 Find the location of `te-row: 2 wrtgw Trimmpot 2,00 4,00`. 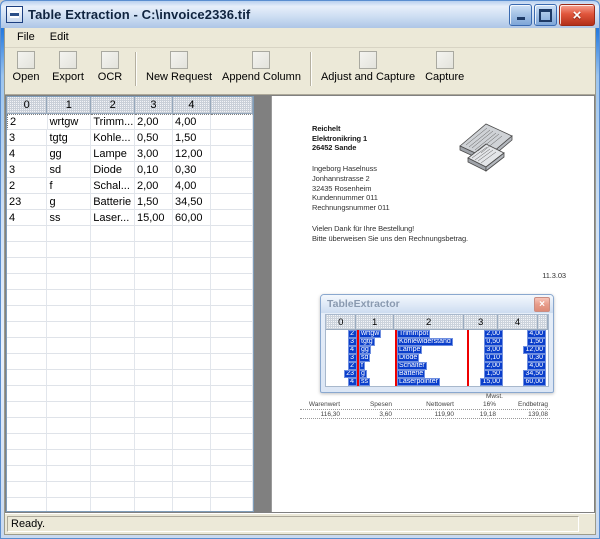

te-row: 2 wrtgw Trimmpot 2,00 4,00 is located at coordinates (437, 334).